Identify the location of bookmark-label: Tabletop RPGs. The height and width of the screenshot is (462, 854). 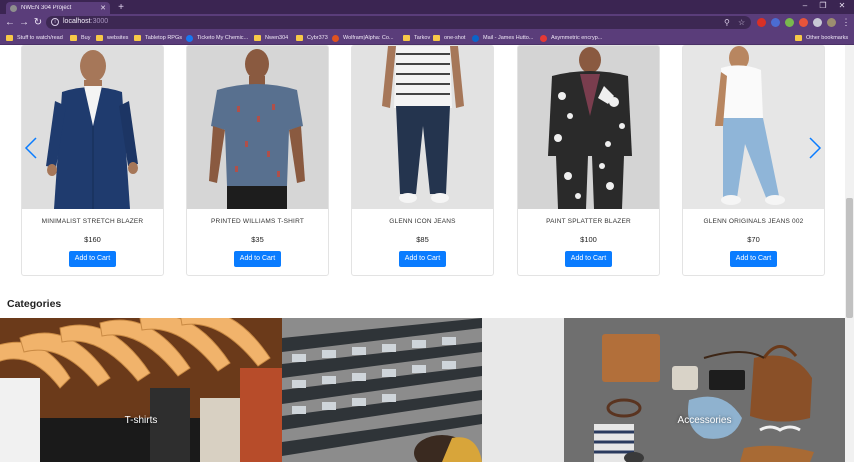
(163, 38).